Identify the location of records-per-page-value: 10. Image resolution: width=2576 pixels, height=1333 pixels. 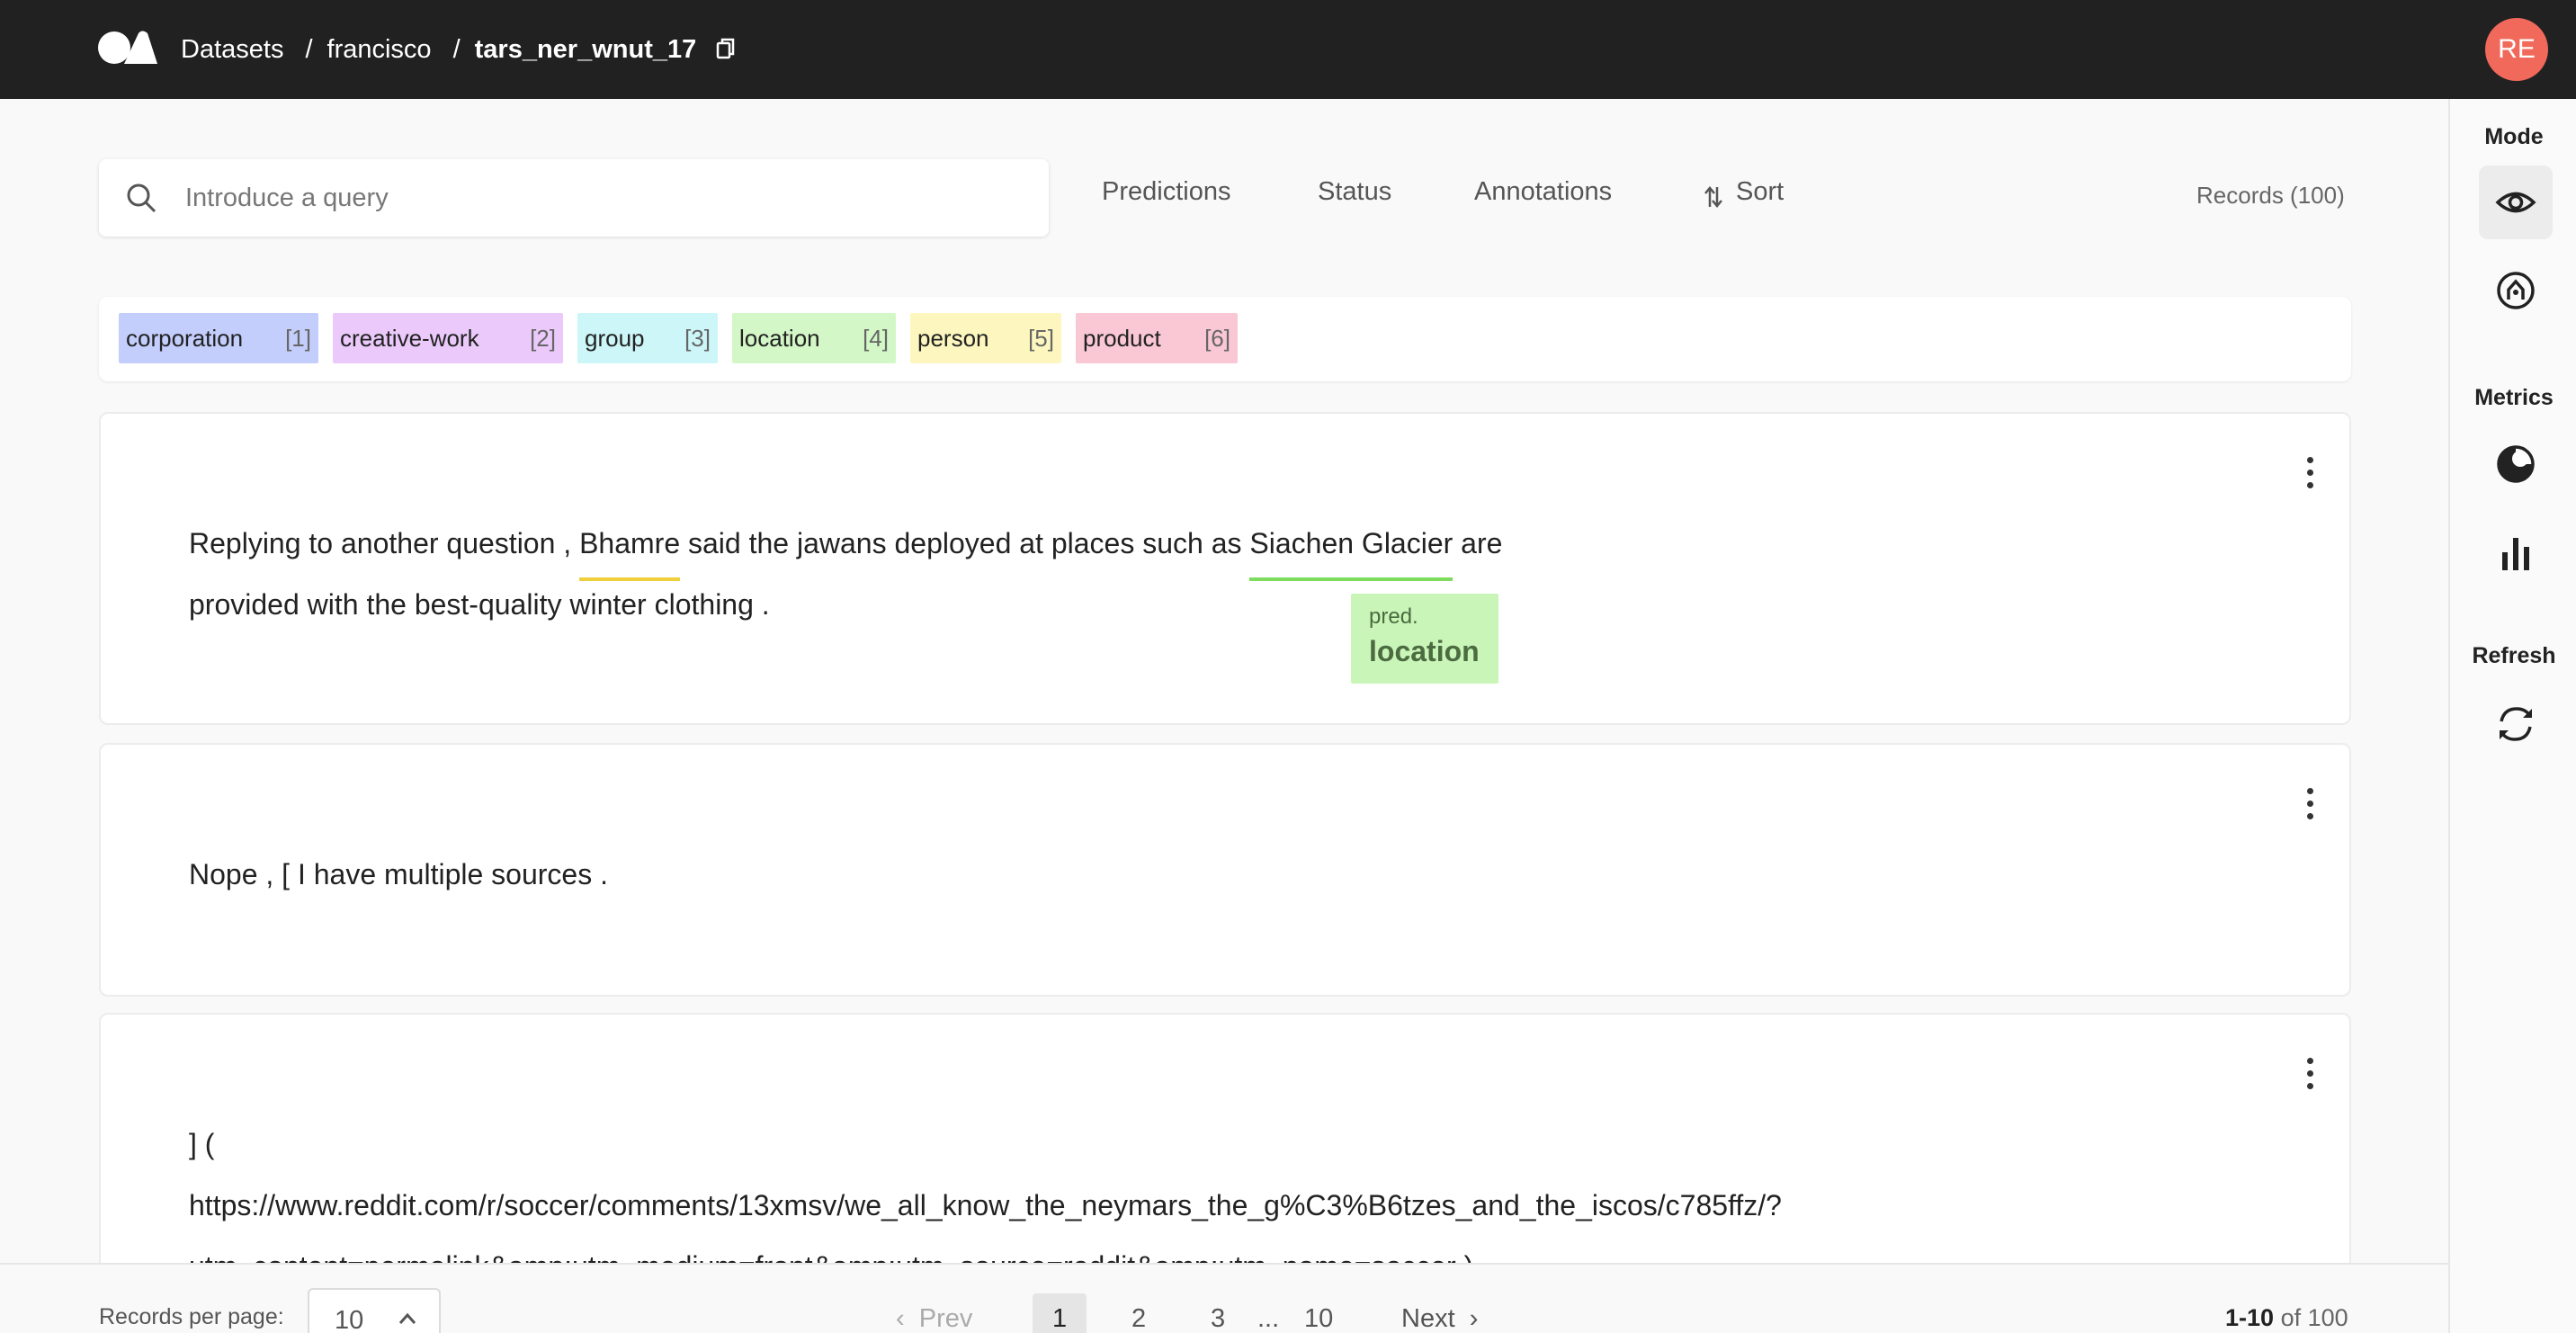
(349, 1319).